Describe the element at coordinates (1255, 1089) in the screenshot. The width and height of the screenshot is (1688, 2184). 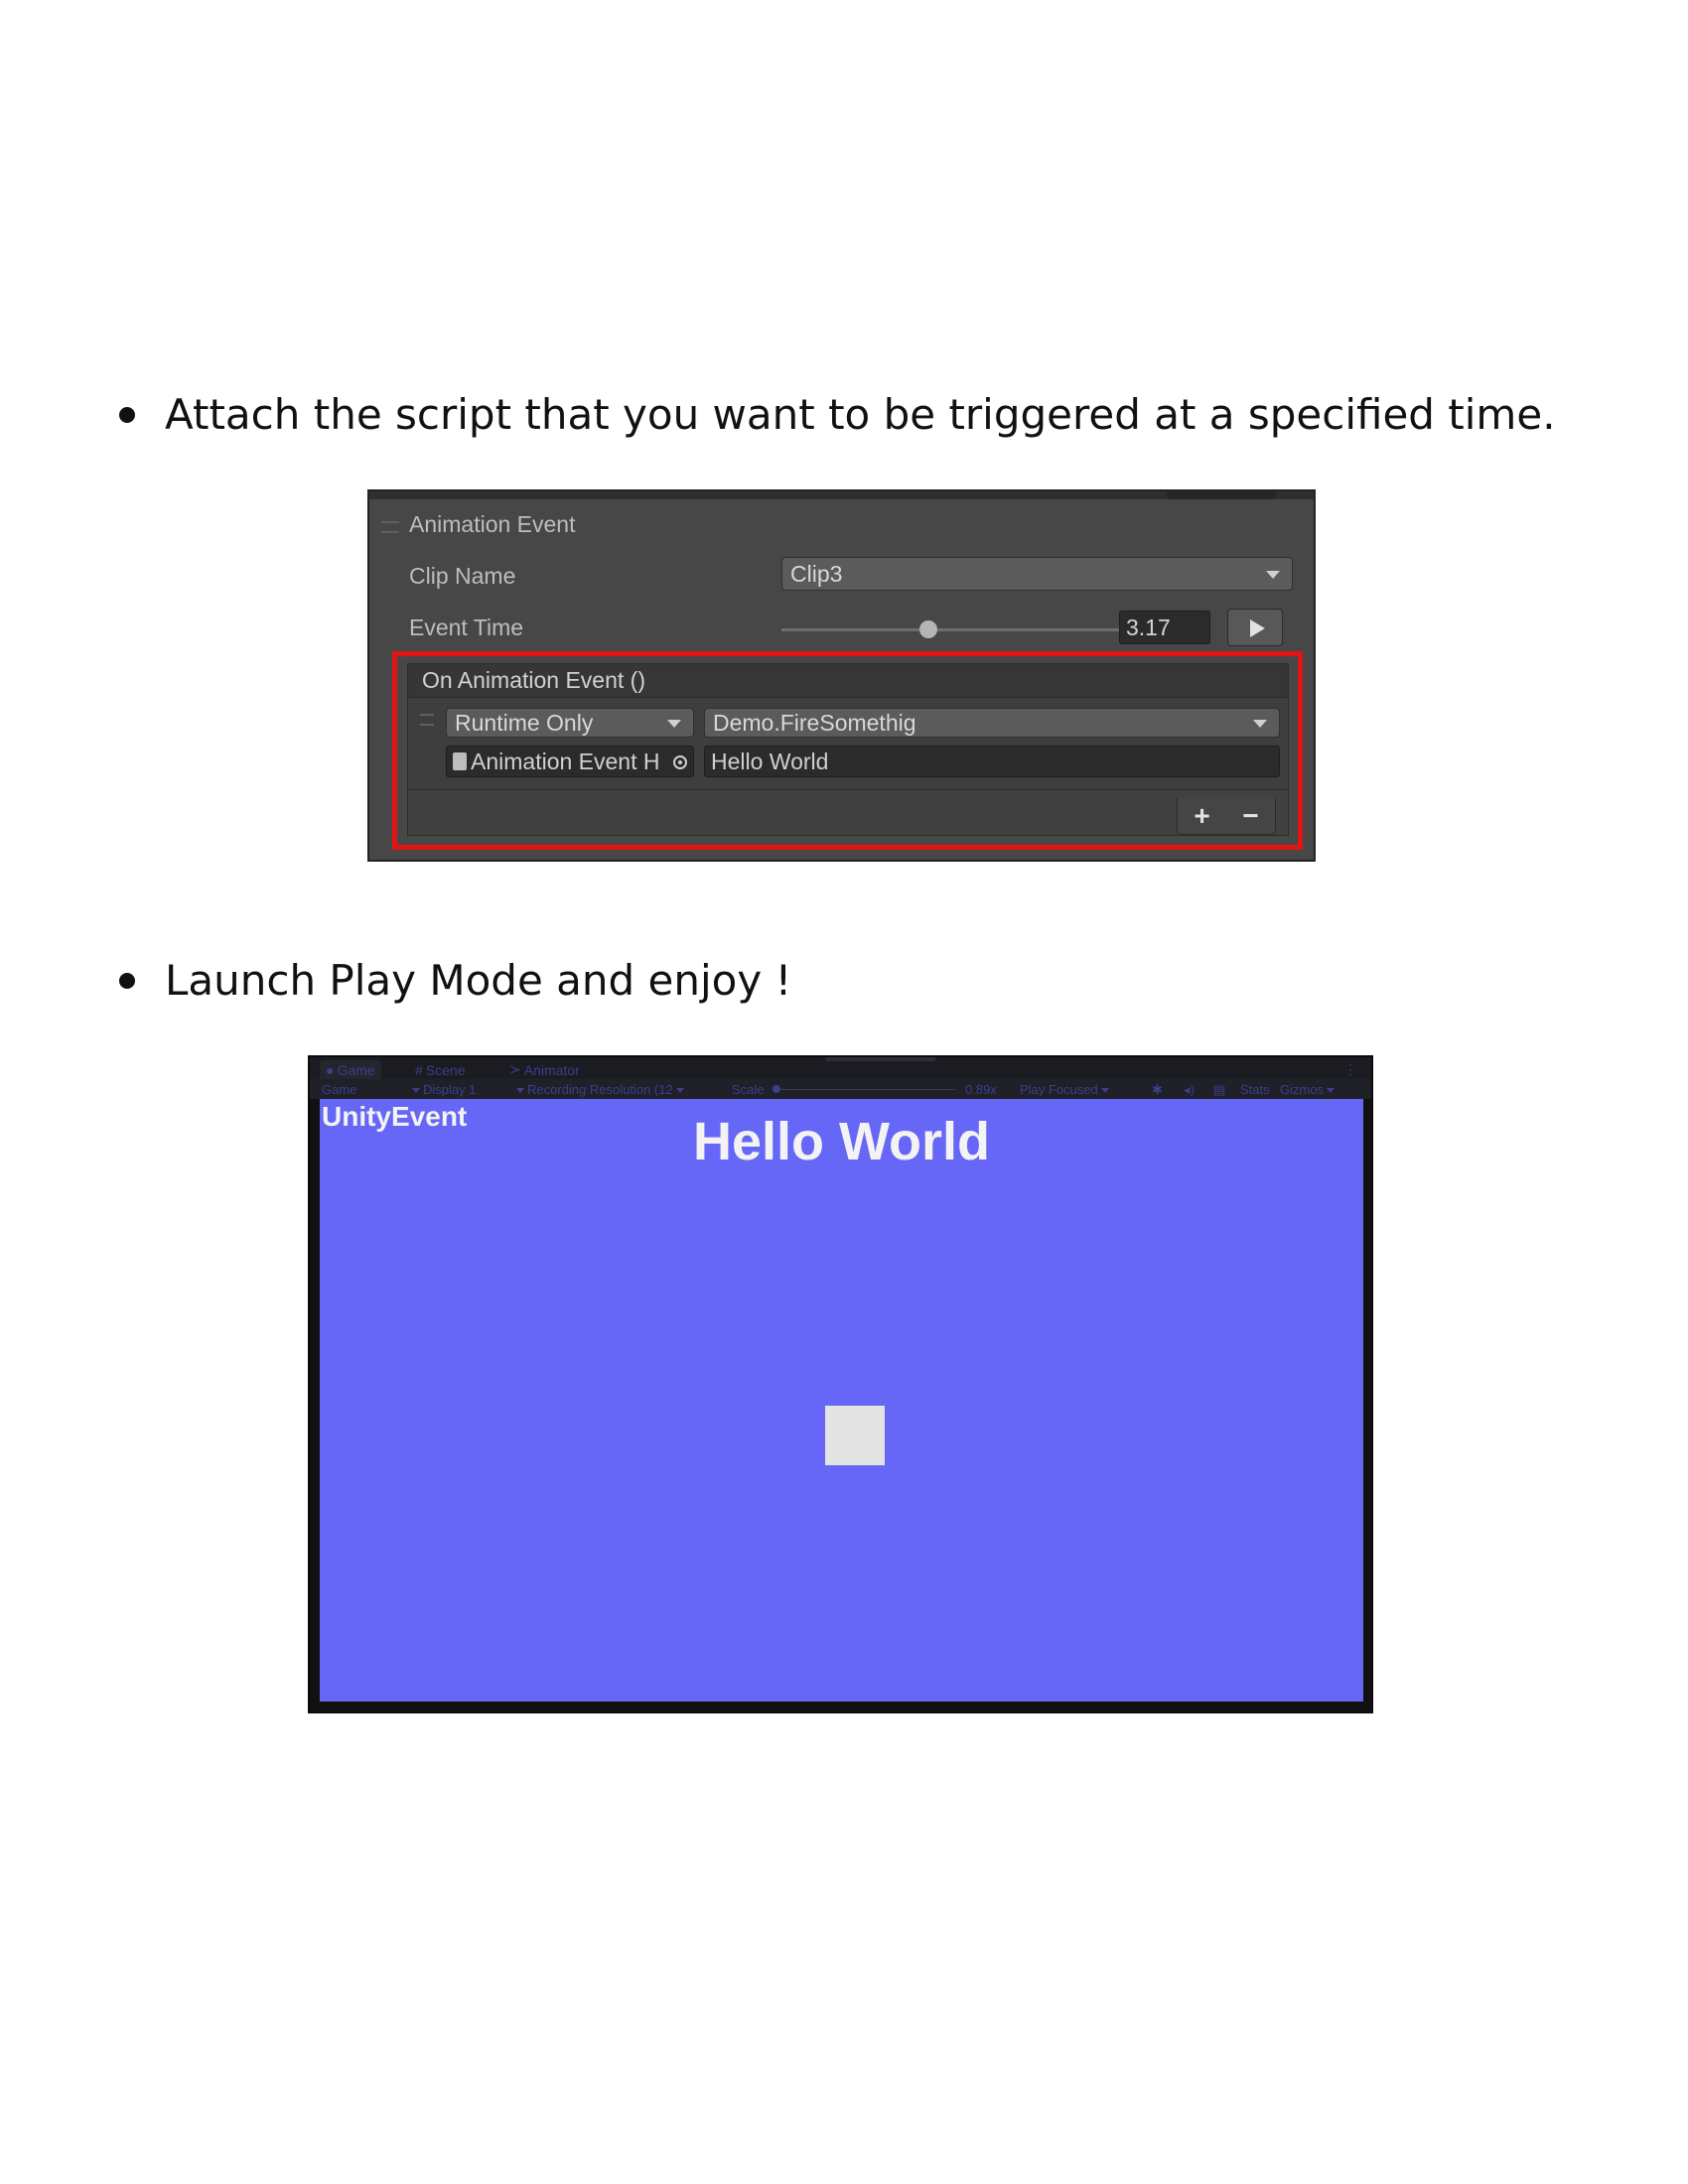
I see `stats-button: Stats` at that location.